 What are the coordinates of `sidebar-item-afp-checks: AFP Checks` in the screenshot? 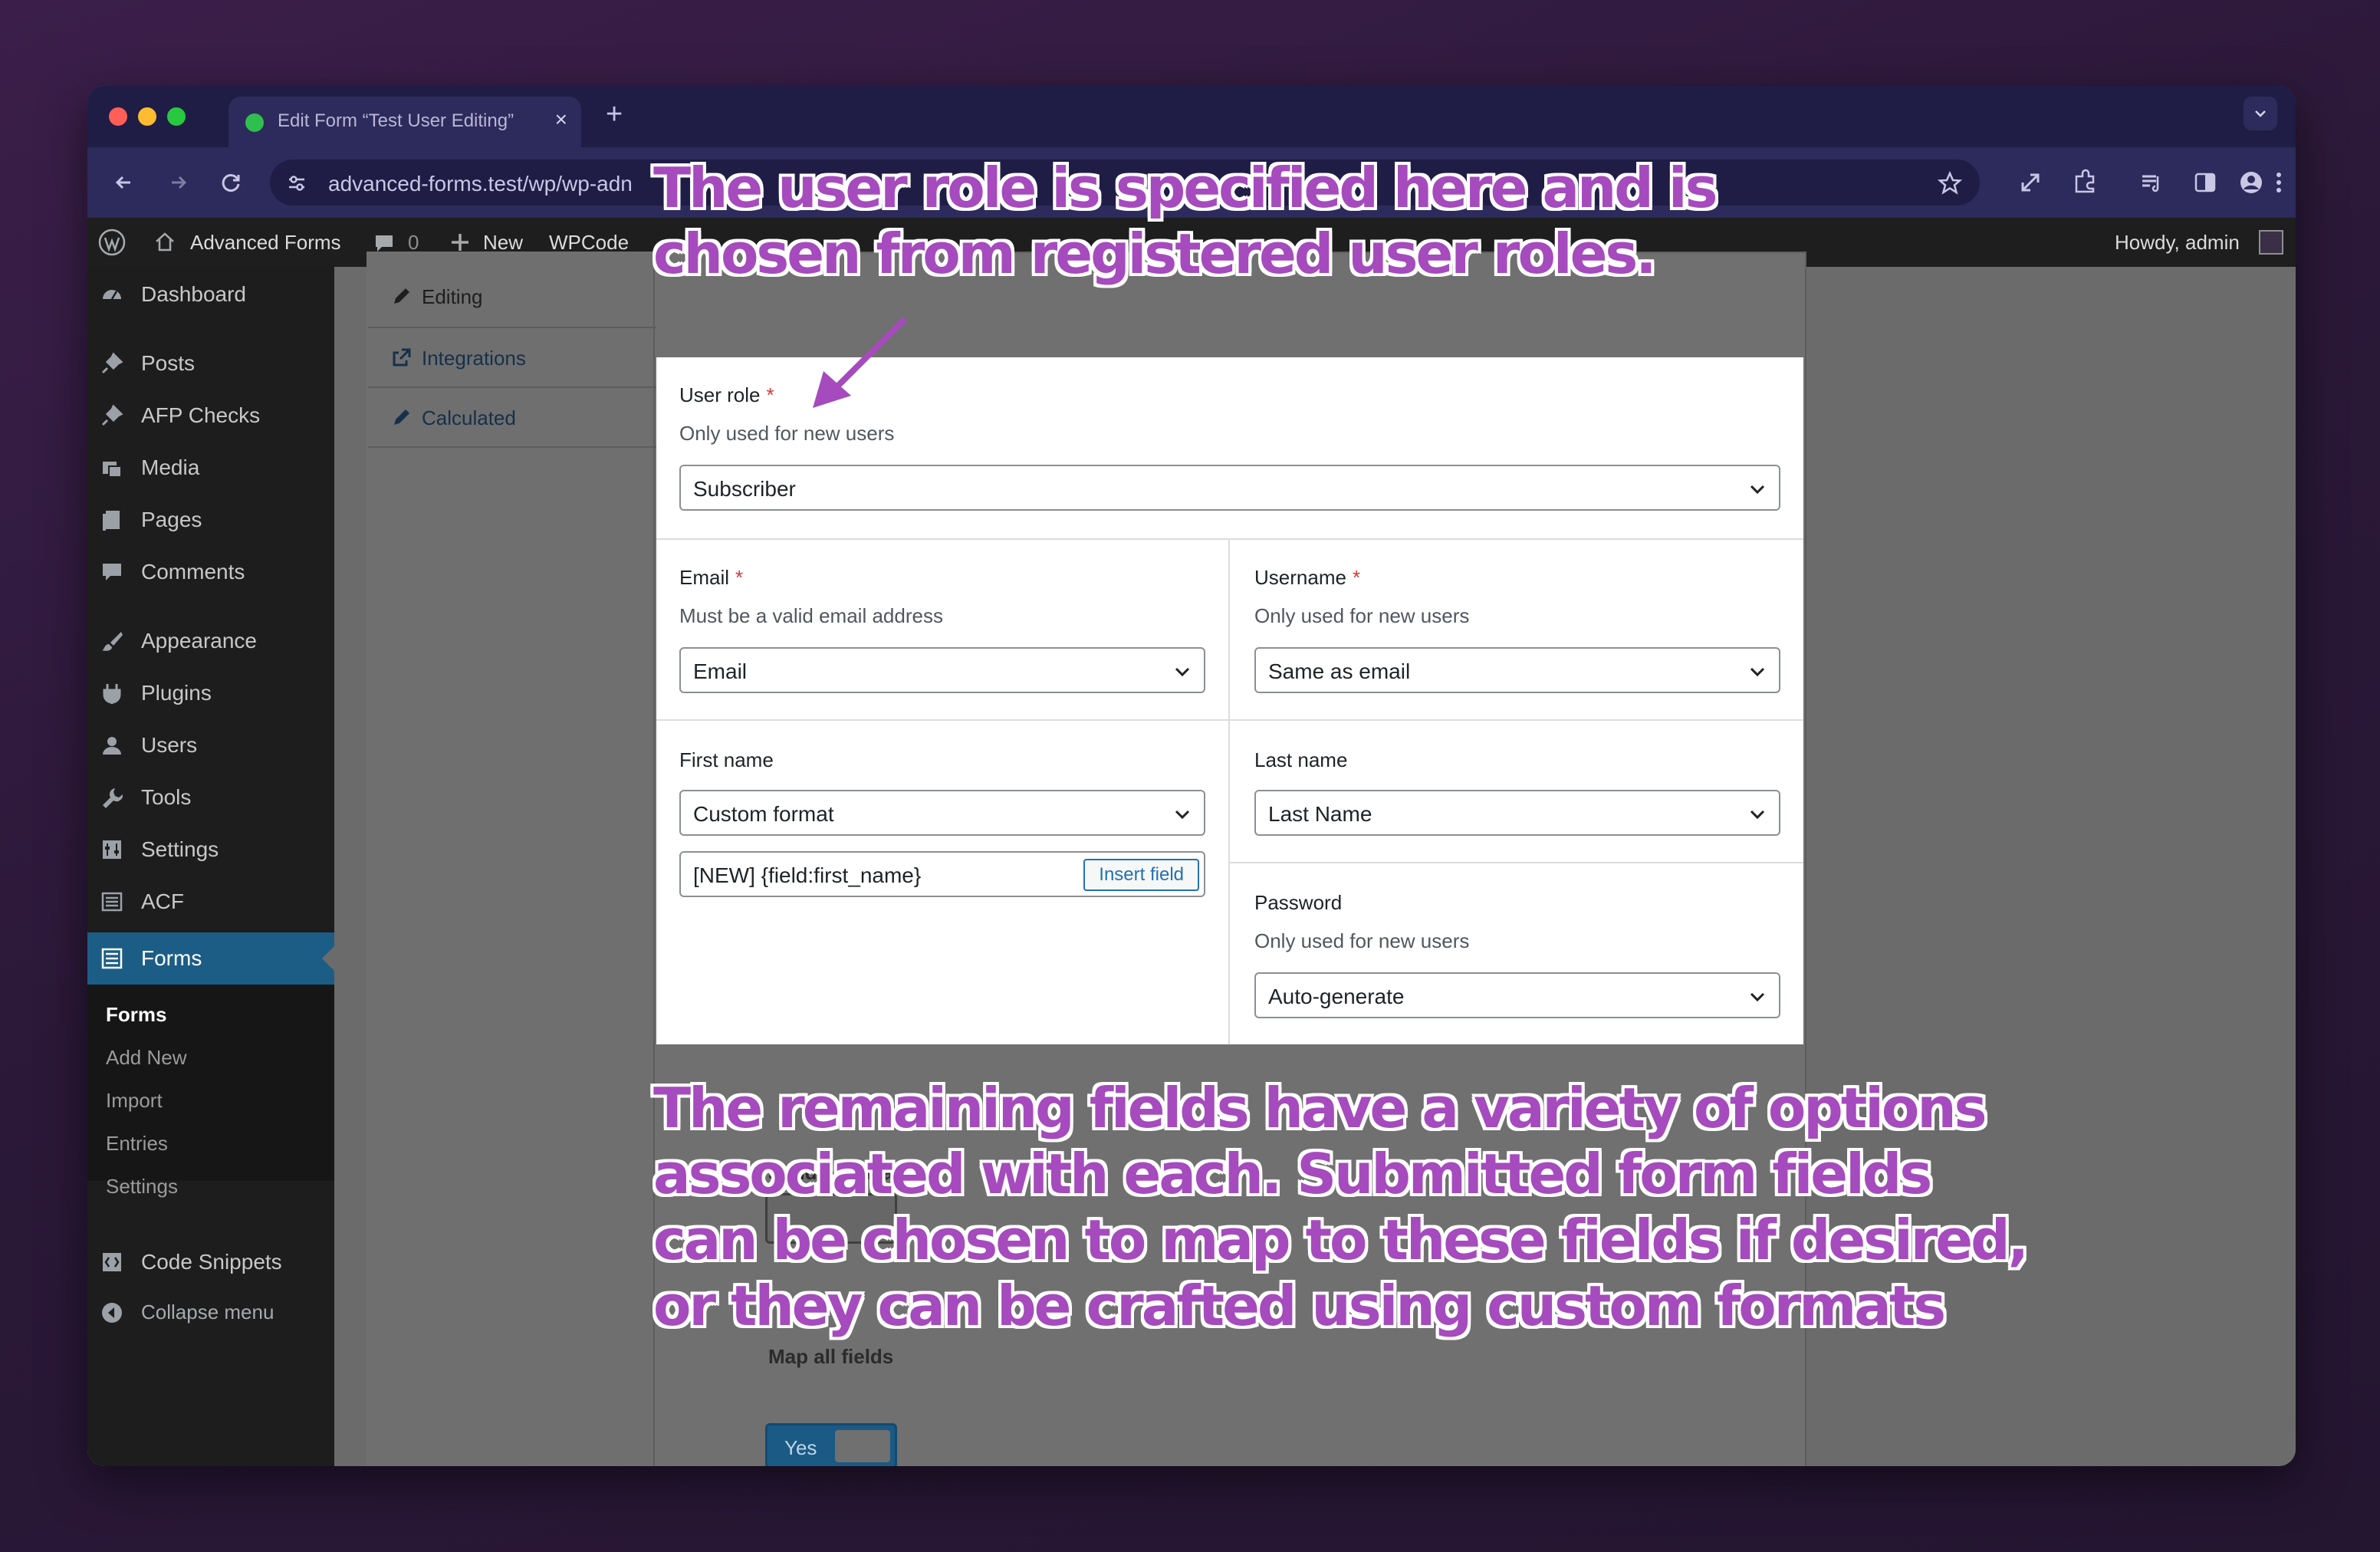 It's located at (211, 416).